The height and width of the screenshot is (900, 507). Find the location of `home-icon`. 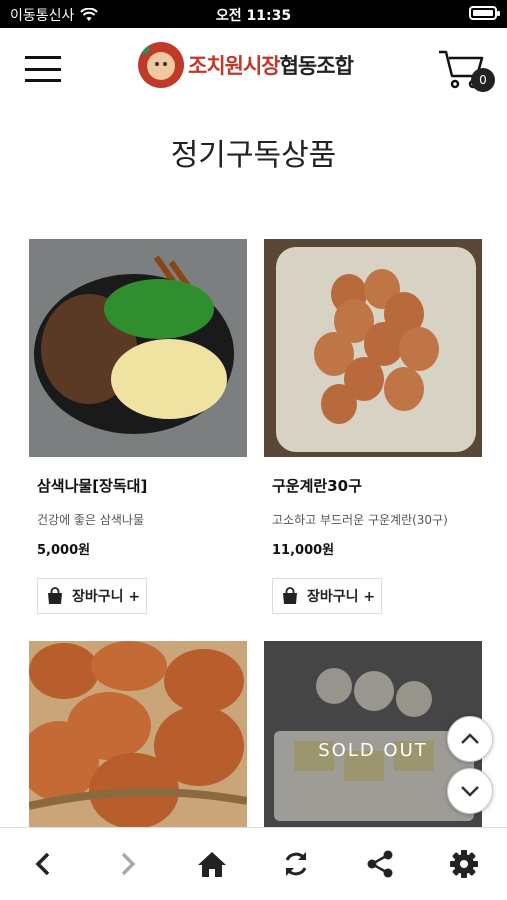

home-icon is located at coordinates (212, 864).